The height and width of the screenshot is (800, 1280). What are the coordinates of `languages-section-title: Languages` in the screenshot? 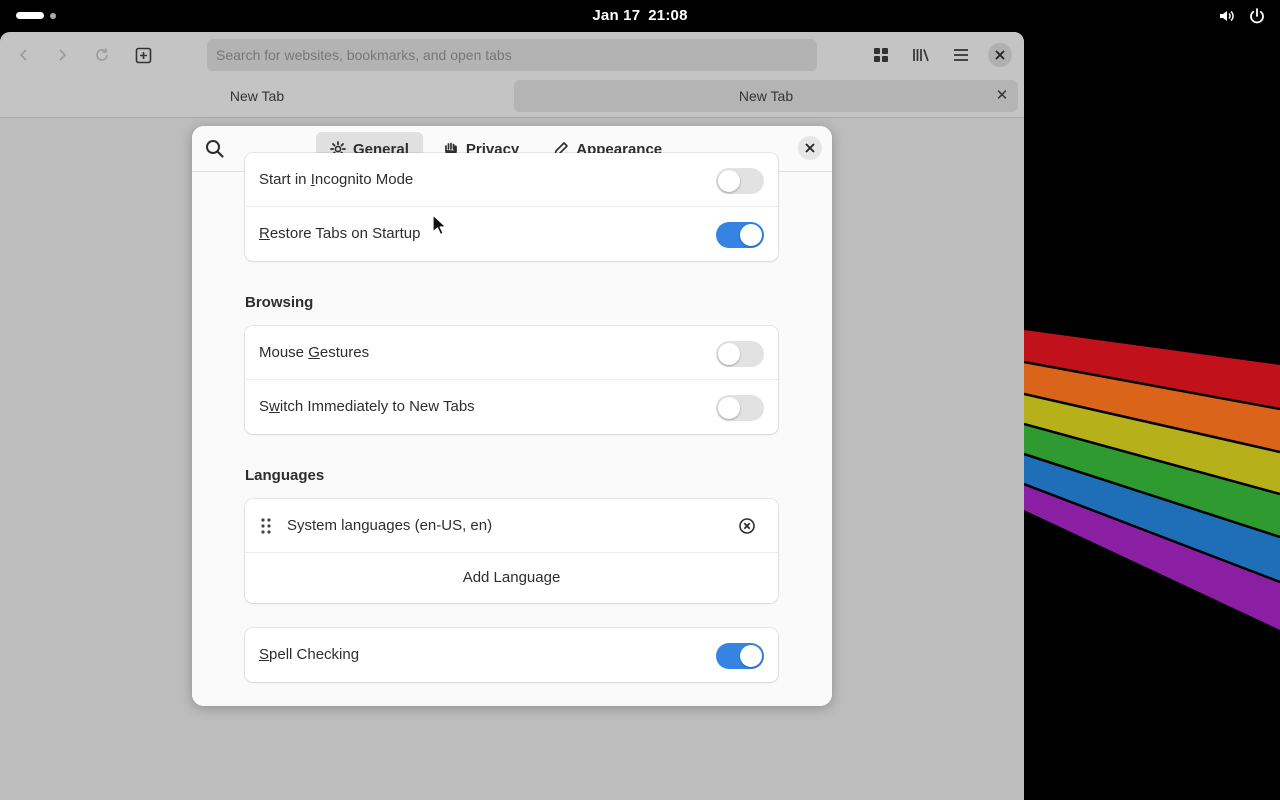 It's located at (285, 475).